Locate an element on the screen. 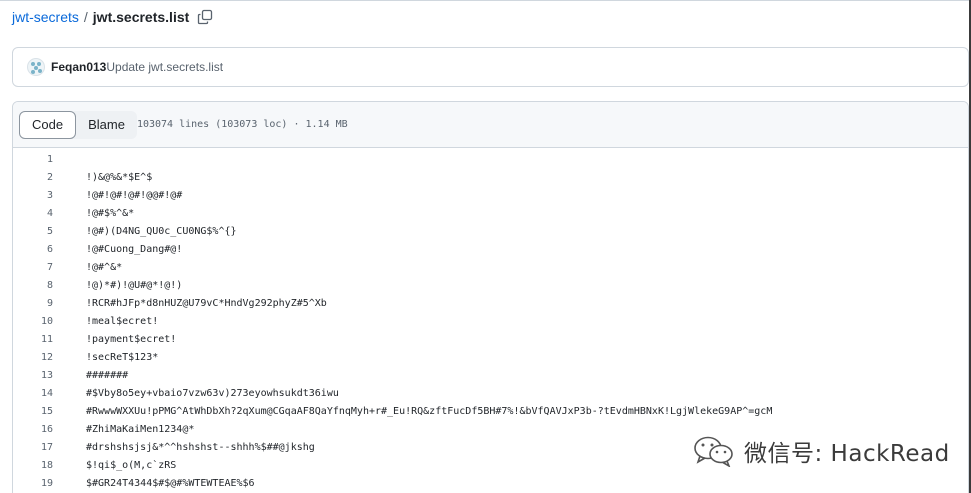  line-text: !meal$ecret! is located at coordinates (122, 321).